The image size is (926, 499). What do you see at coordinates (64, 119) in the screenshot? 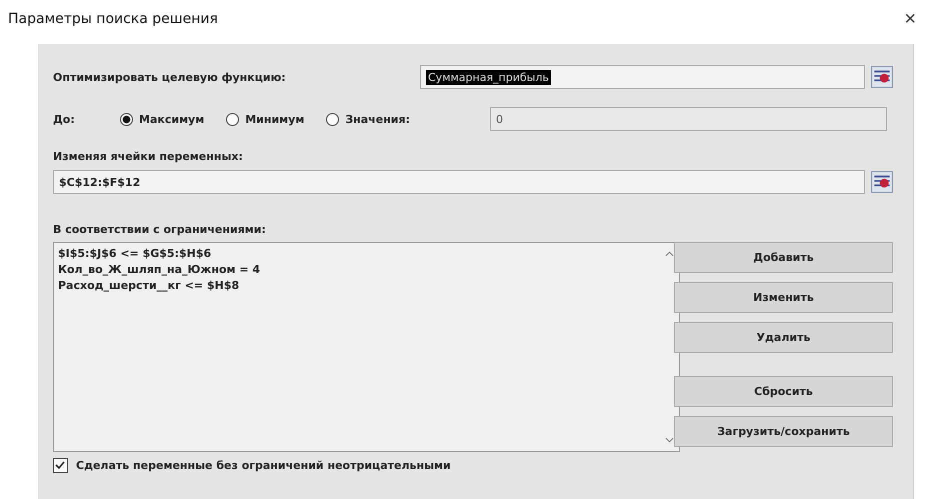
I see `to-label: До:` at bounding box center [64, 119].